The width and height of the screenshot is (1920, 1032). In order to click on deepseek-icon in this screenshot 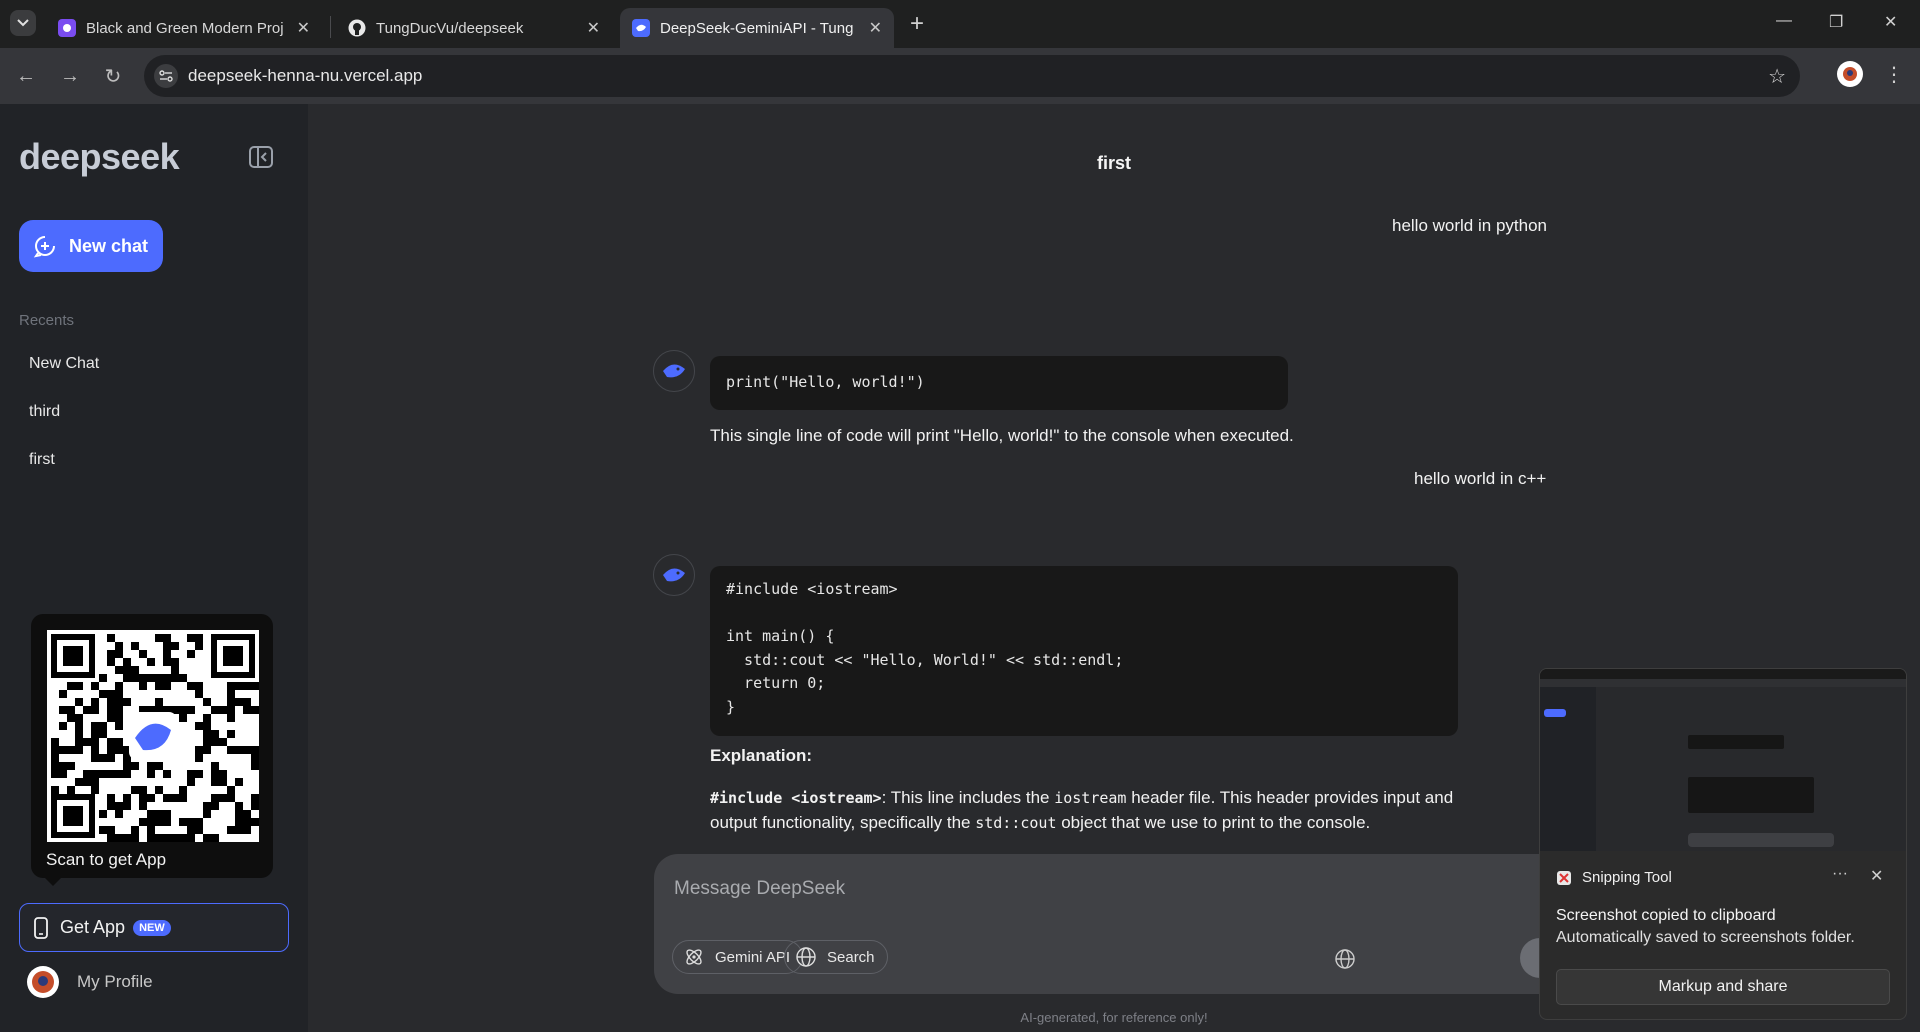, I will do `click(641, 28)`.